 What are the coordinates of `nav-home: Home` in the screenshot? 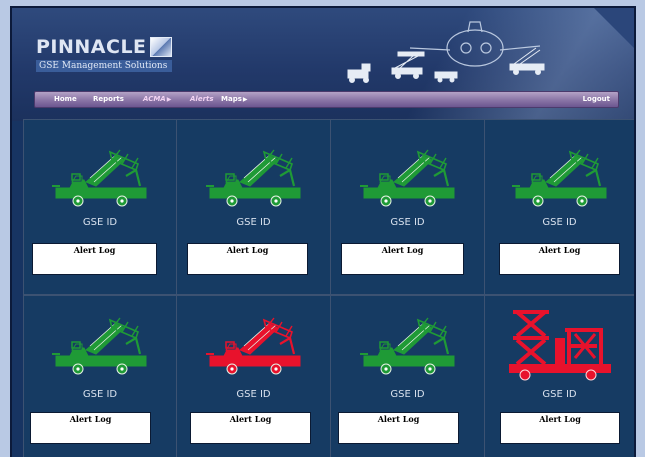 It's located at (65, 99).